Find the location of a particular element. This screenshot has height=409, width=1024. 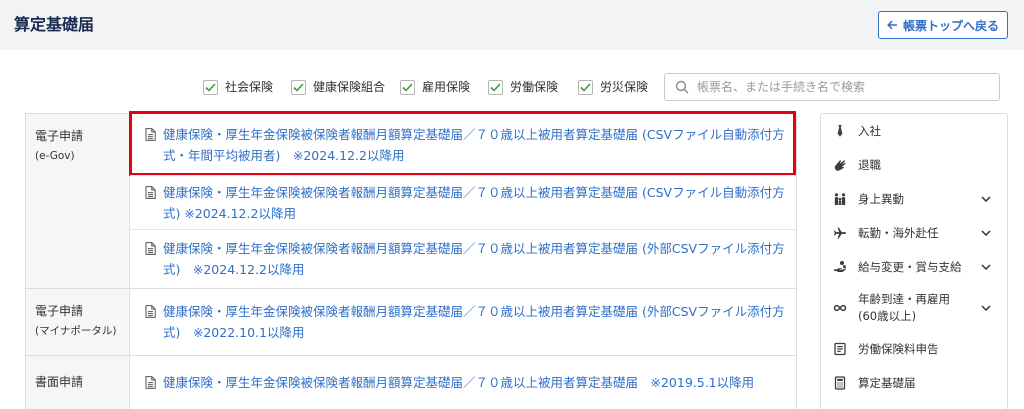

sidebar-item-label: 給与変更・賞与支給 is located at coordinates (910, 266).